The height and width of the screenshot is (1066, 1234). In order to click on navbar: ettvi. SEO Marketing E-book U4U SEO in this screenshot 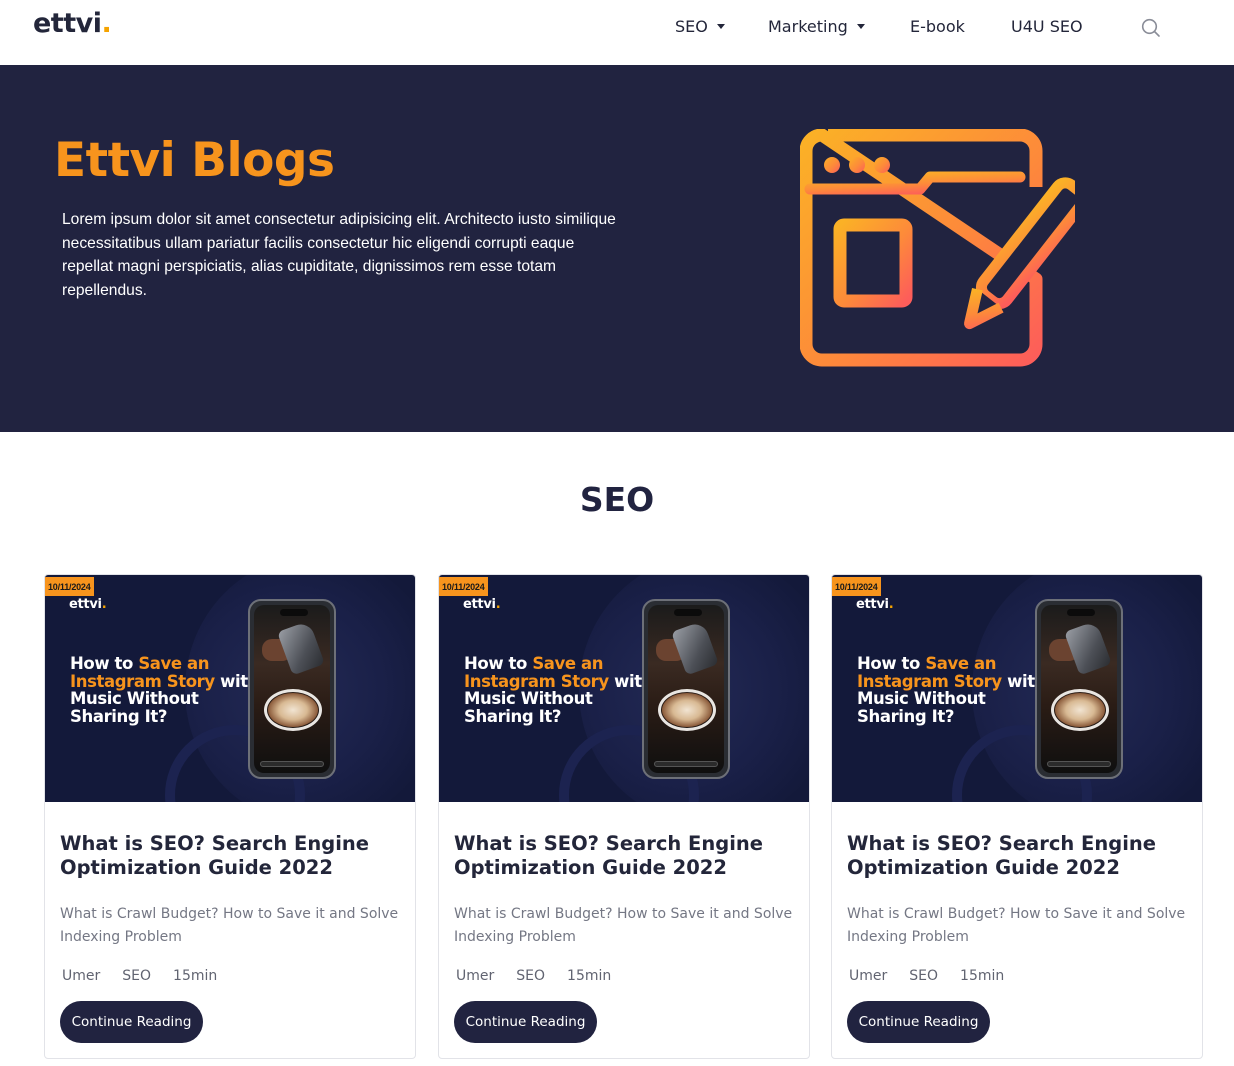, I will do `click(617, 32)`.